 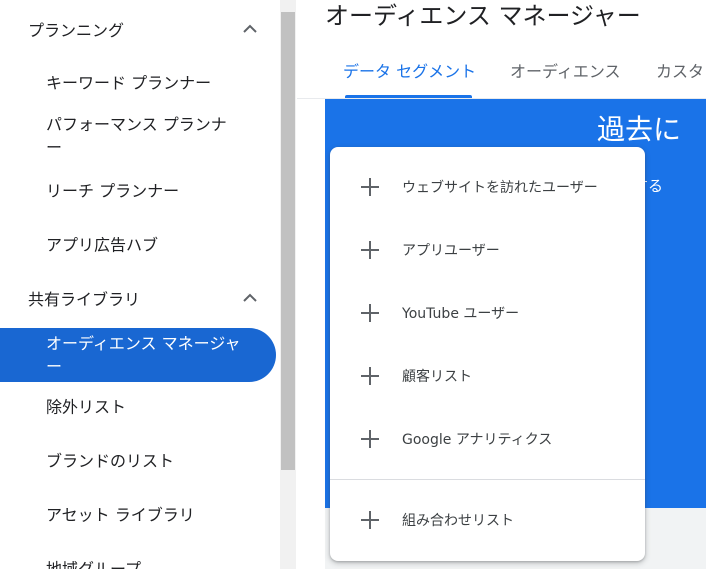 I want to click on page-title: オーディエンス マネージャー, so click(x=483, y=16).